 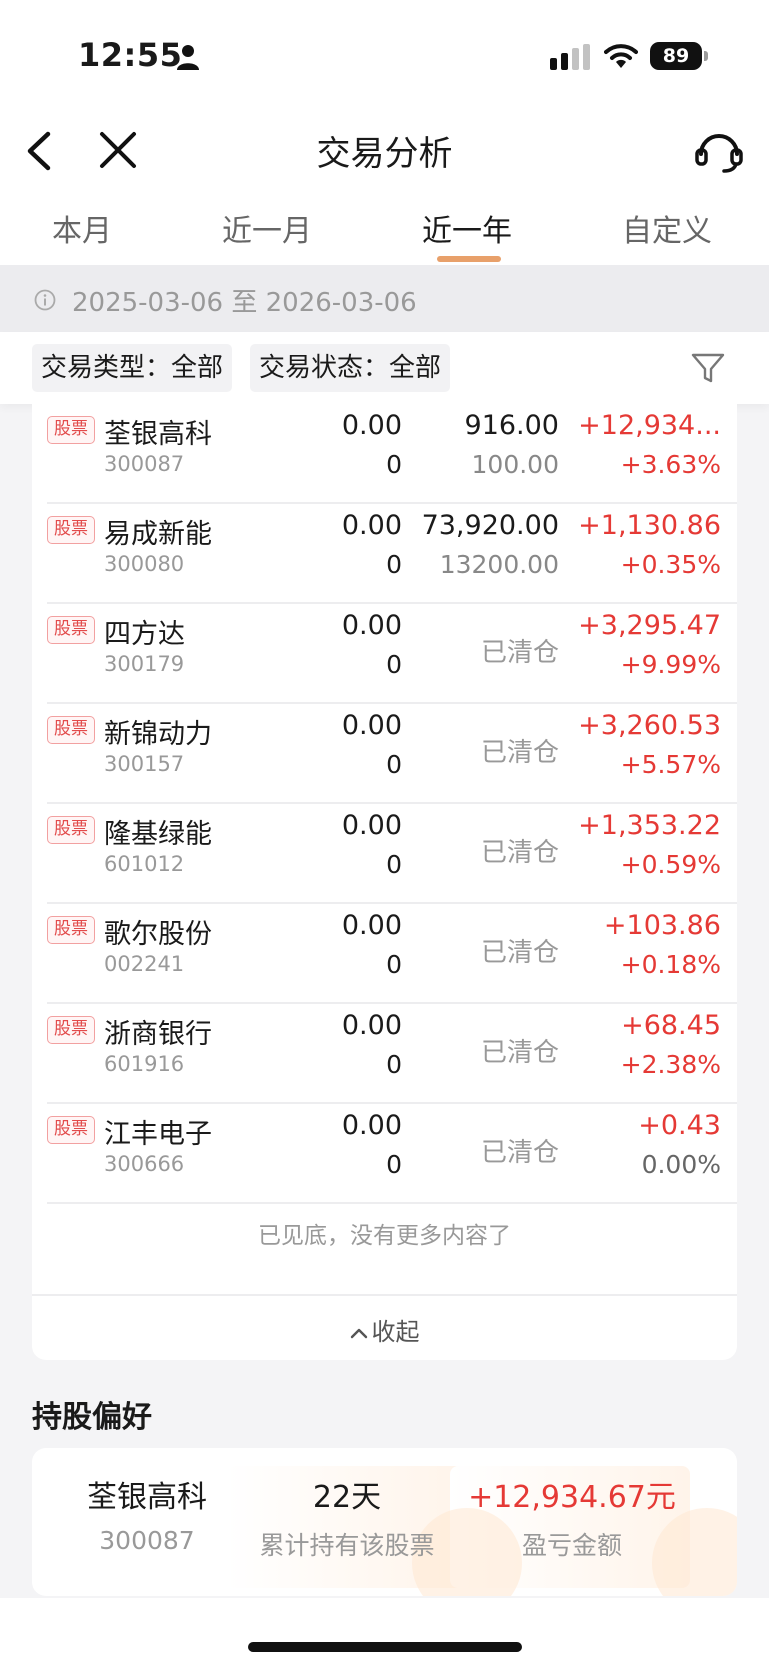 What do you see at coordinates (571, 1545) in the screenshot?
I see `holding-pnl-label: 盈亏金额` at bounding box center [571, 1545].